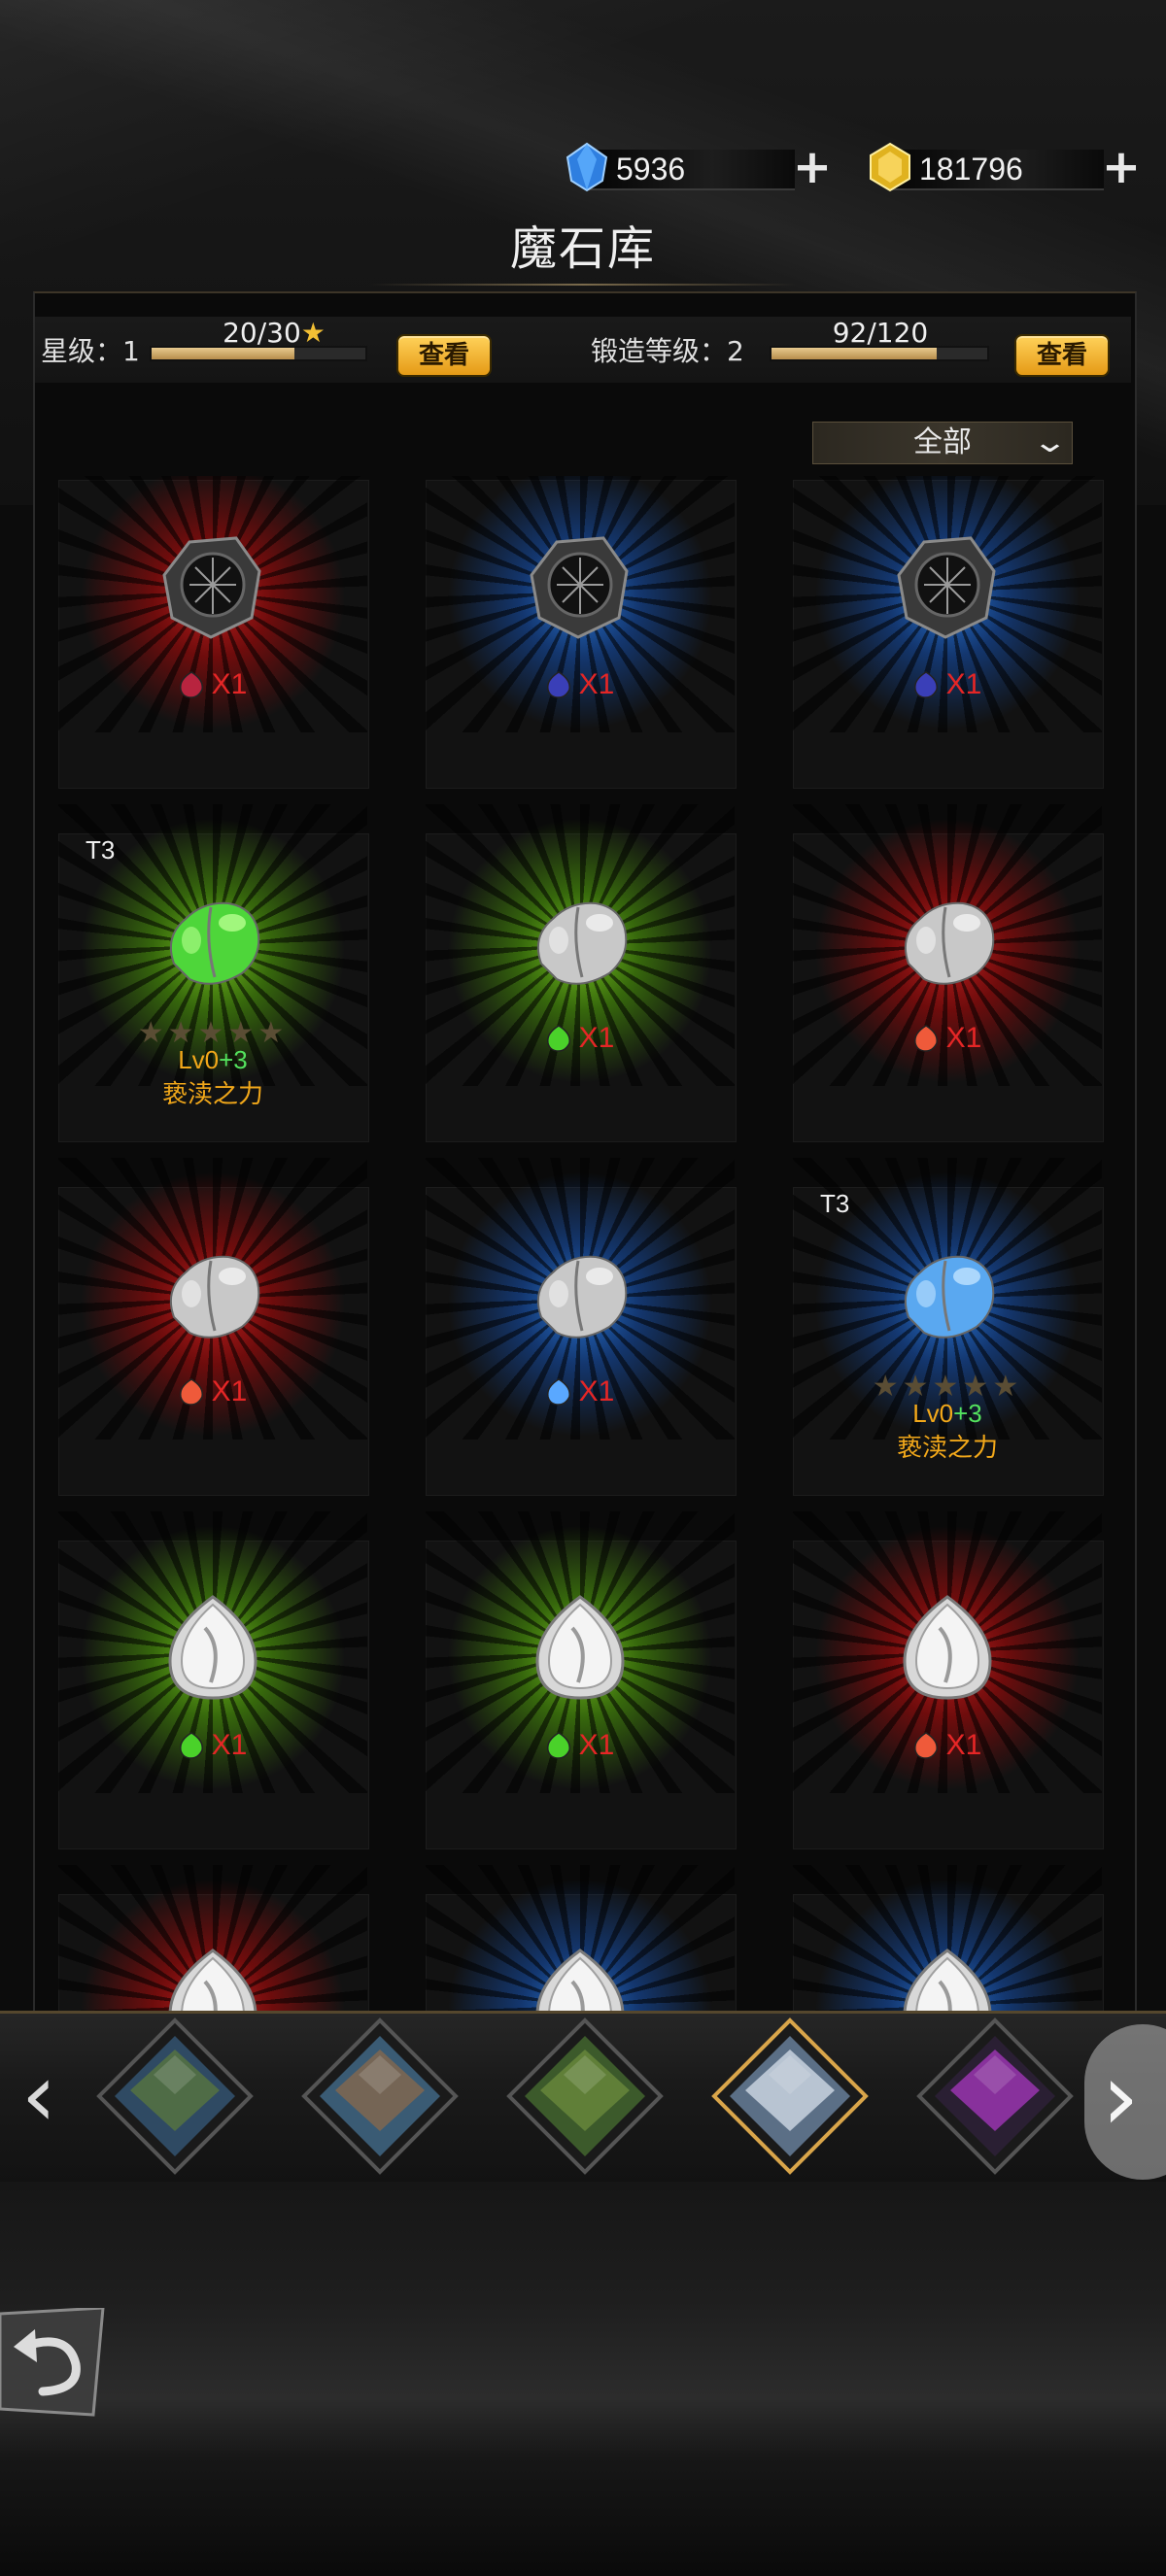 The image size is (1166, 2576). I want to click on ice-mountain-map-icon, so click(790, 2096).